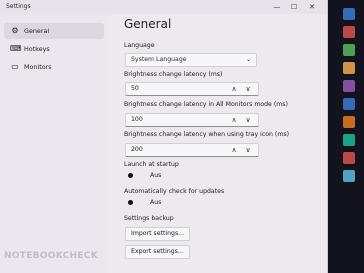  Describe the element at coordinates (163, 7) in the screenshot. I see `title-bar: Settings — ☐ ✕` at that location.